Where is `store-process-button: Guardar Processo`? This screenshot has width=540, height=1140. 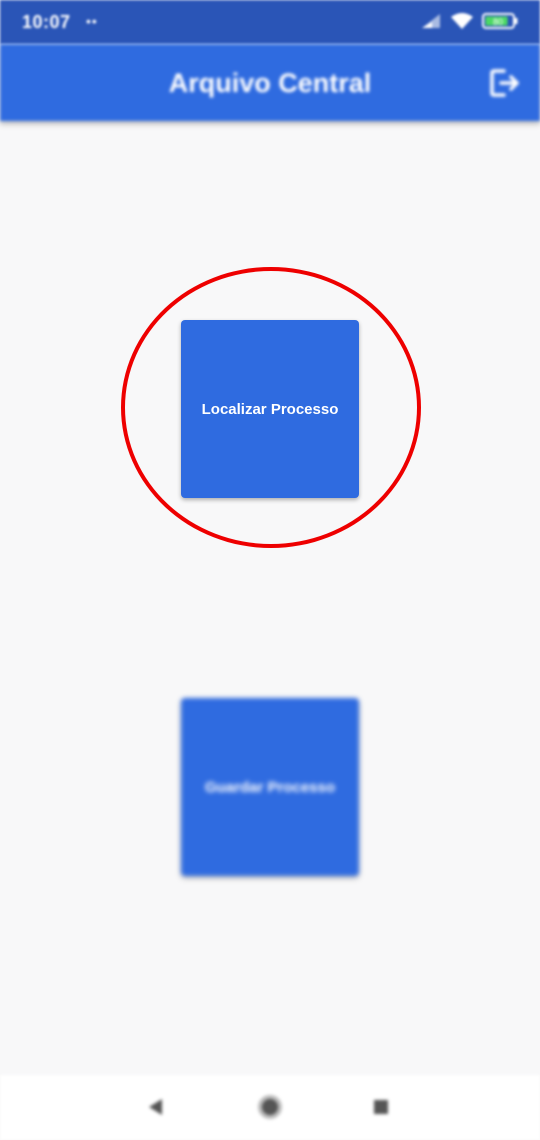
store-process-button: Guardar Processo is located at coordinates (270, 787).